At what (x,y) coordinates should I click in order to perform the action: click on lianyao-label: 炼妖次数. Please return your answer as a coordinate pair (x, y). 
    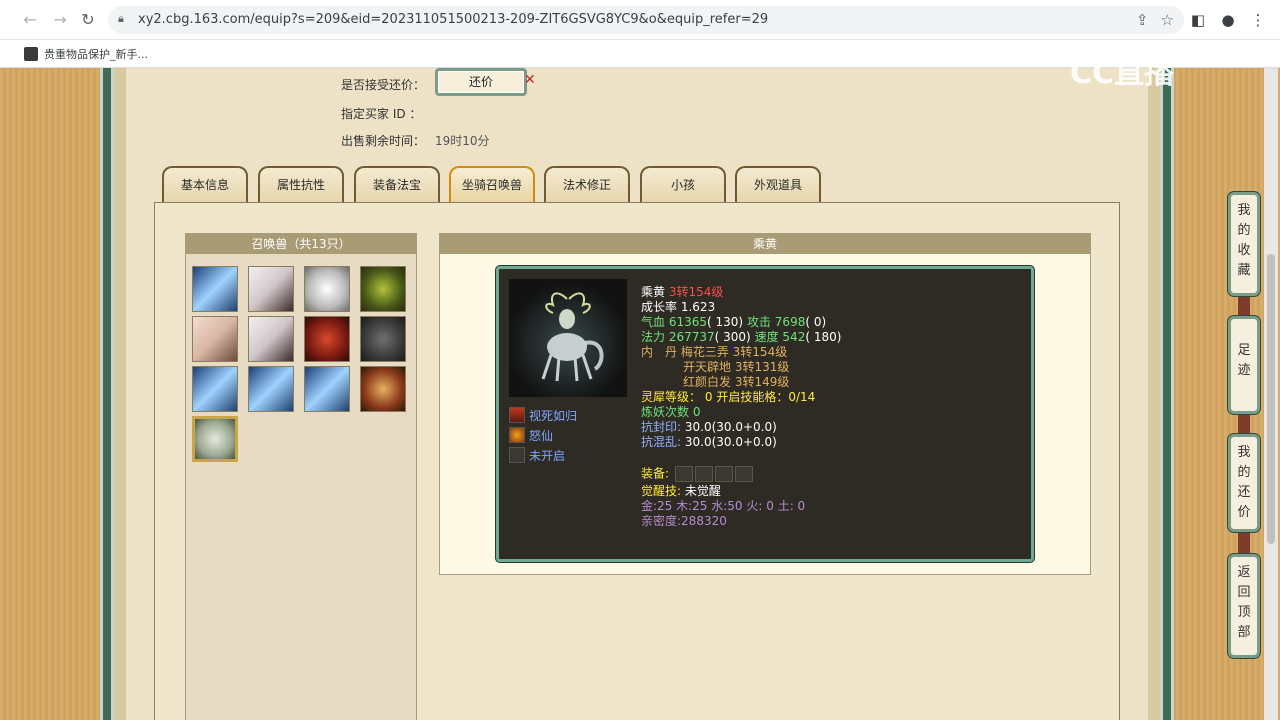
    Looking at the image, I should click on (665, 412).